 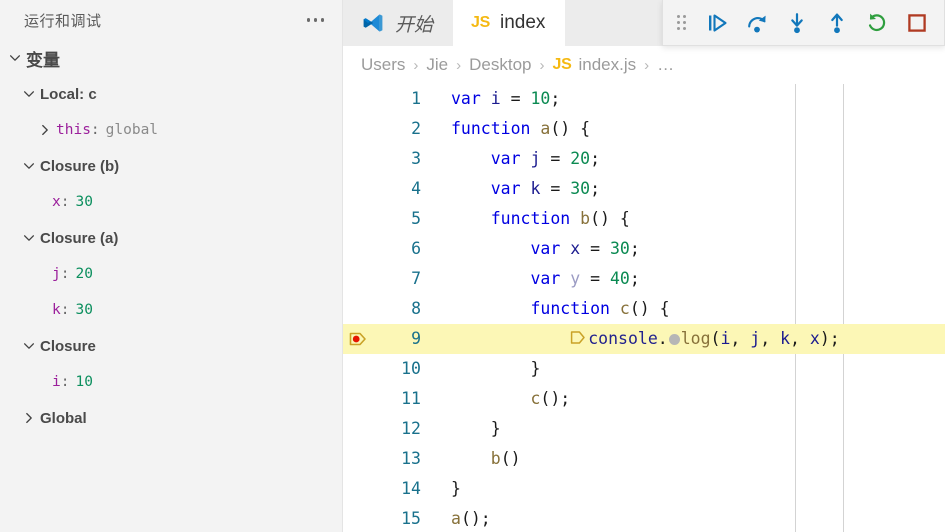 I want to click on continue-button, so click(x=717, y=23).